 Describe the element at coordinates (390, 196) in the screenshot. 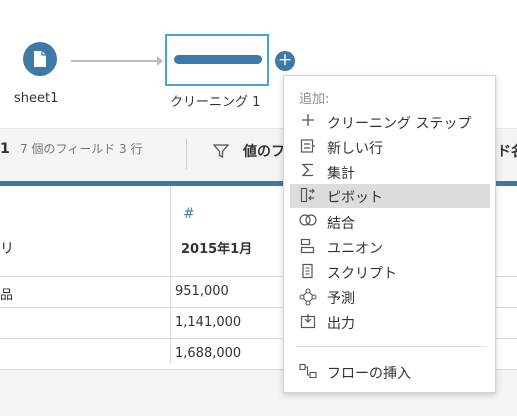

I see `menu-item-pivot: ピボット` at that location.